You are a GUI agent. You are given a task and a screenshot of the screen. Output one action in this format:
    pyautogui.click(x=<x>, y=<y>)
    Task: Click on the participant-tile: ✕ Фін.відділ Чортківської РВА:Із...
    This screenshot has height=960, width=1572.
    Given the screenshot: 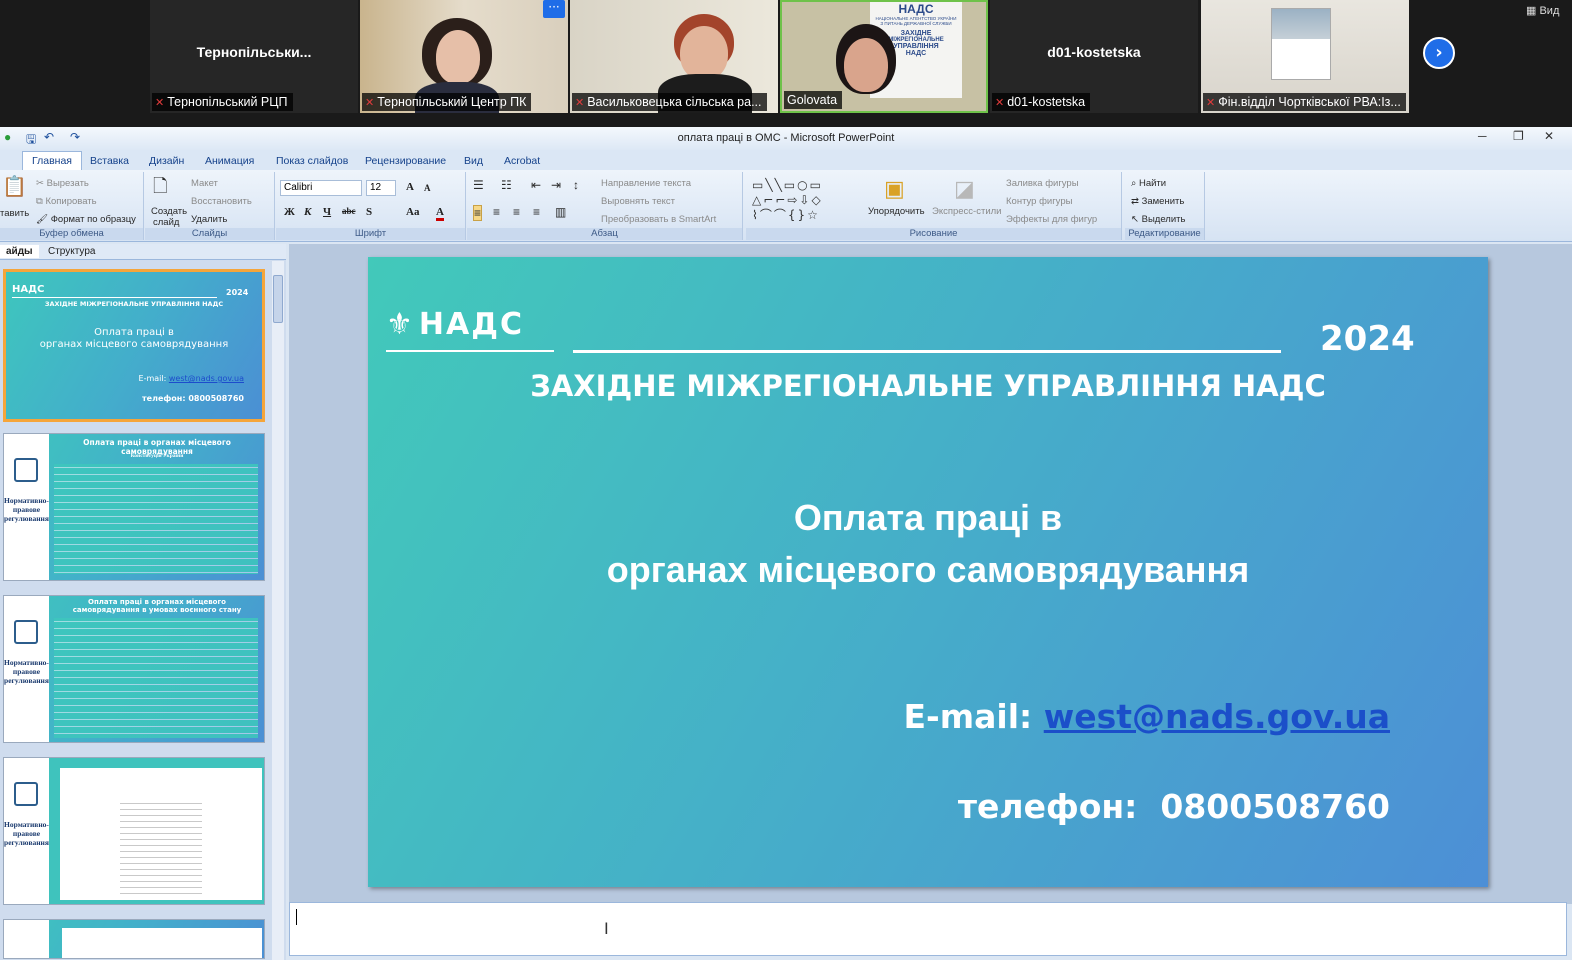 What is the action you would take?
    pyautogui.click(x=1305, y=56)
    